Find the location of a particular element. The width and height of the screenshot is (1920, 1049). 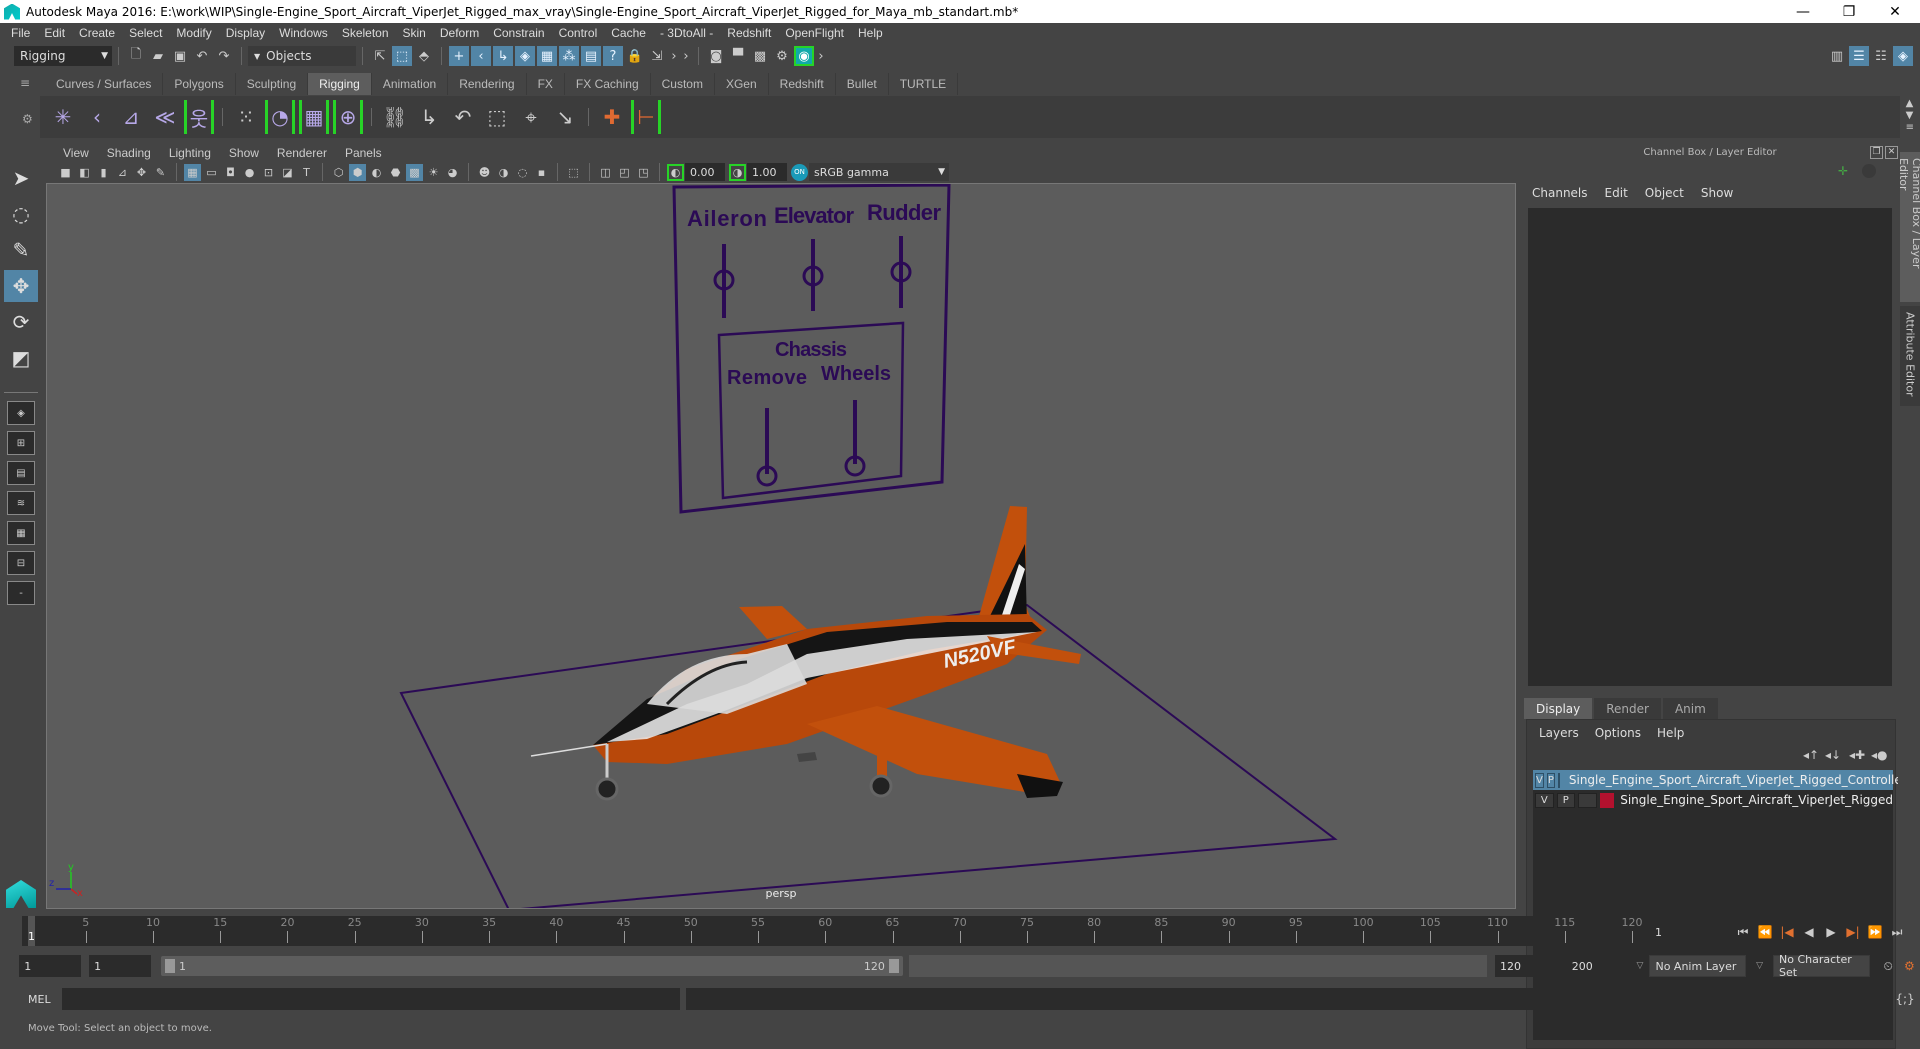

safe-action-icon: ◪ is located at coordinates (287, 172).